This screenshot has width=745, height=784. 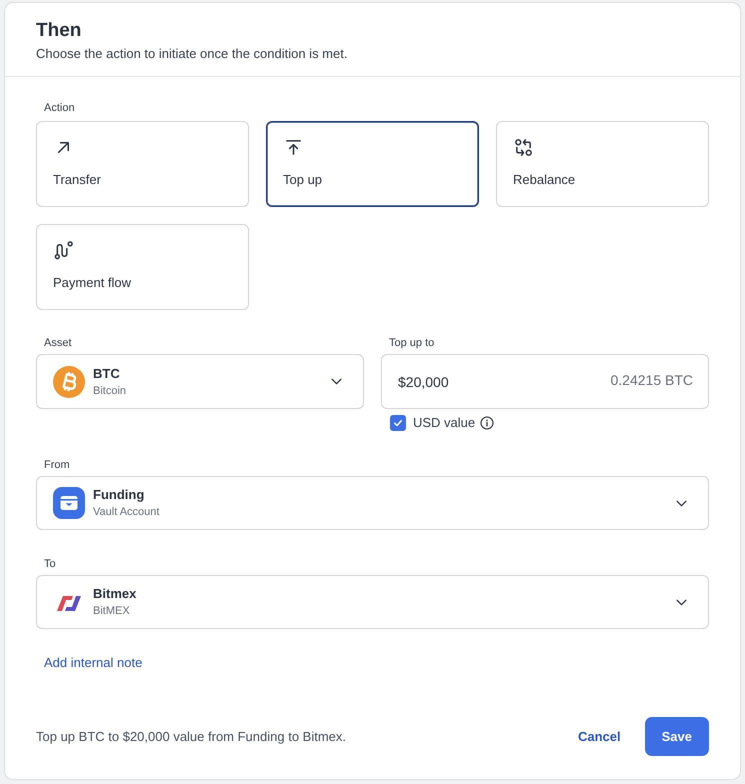 I want to click on field-label: Top up to, so click(x=411, y=343).